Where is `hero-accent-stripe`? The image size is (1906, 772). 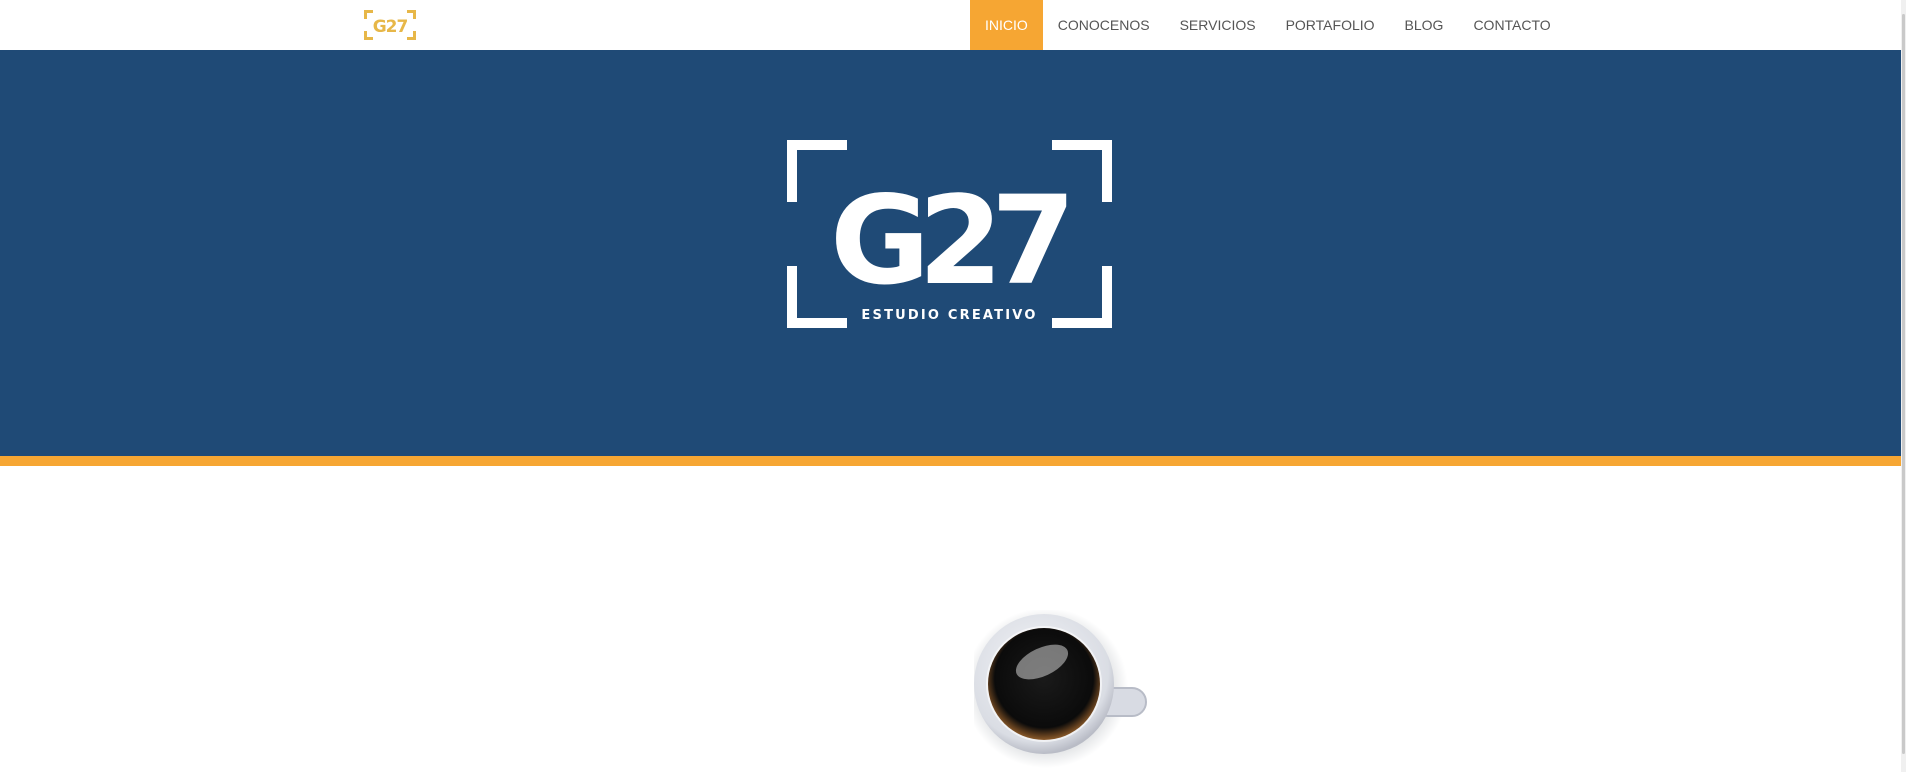 hero-accent-stripe is located at coordinates (950, 461).